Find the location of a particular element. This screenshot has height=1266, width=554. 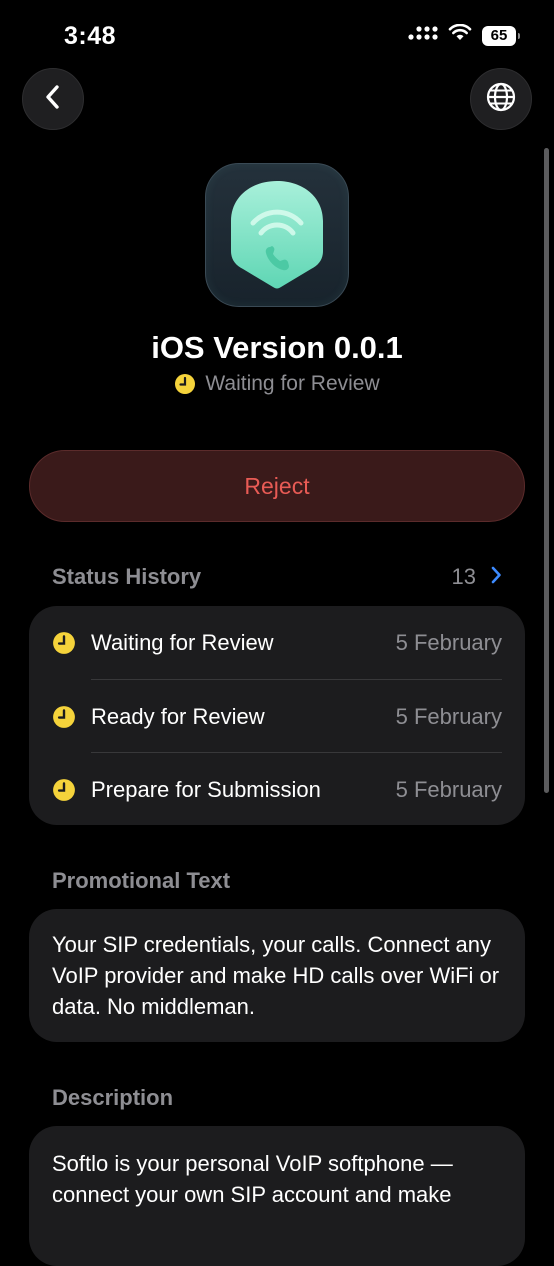

back-button is located at coordinates (53, 99).